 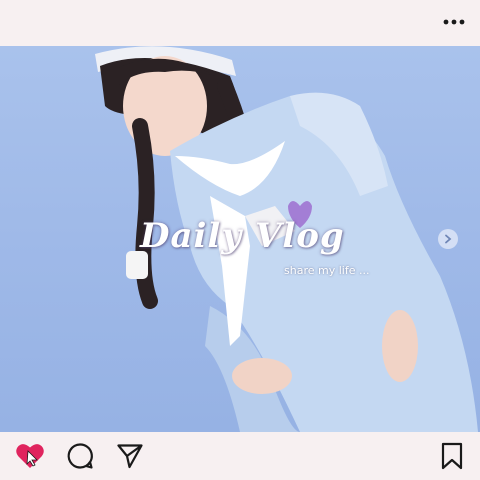 I want to click on more-horizontal-icon, so click(x=454, y=22).